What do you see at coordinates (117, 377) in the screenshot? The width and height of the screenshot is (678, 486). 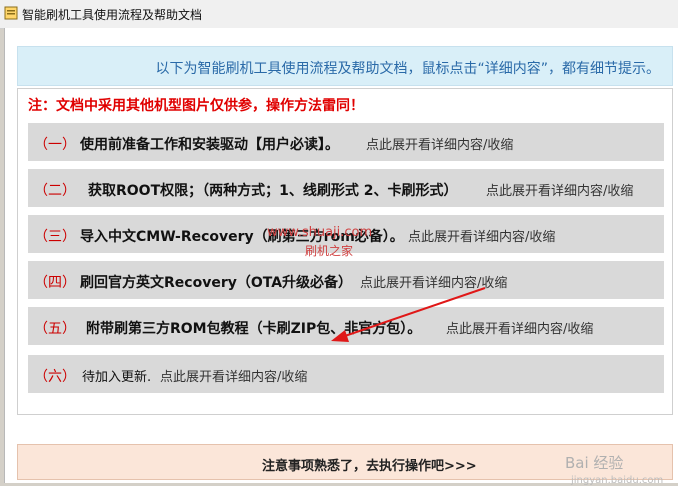 I see `step-label: 待加入更新.` at bounding box center [117, 377].